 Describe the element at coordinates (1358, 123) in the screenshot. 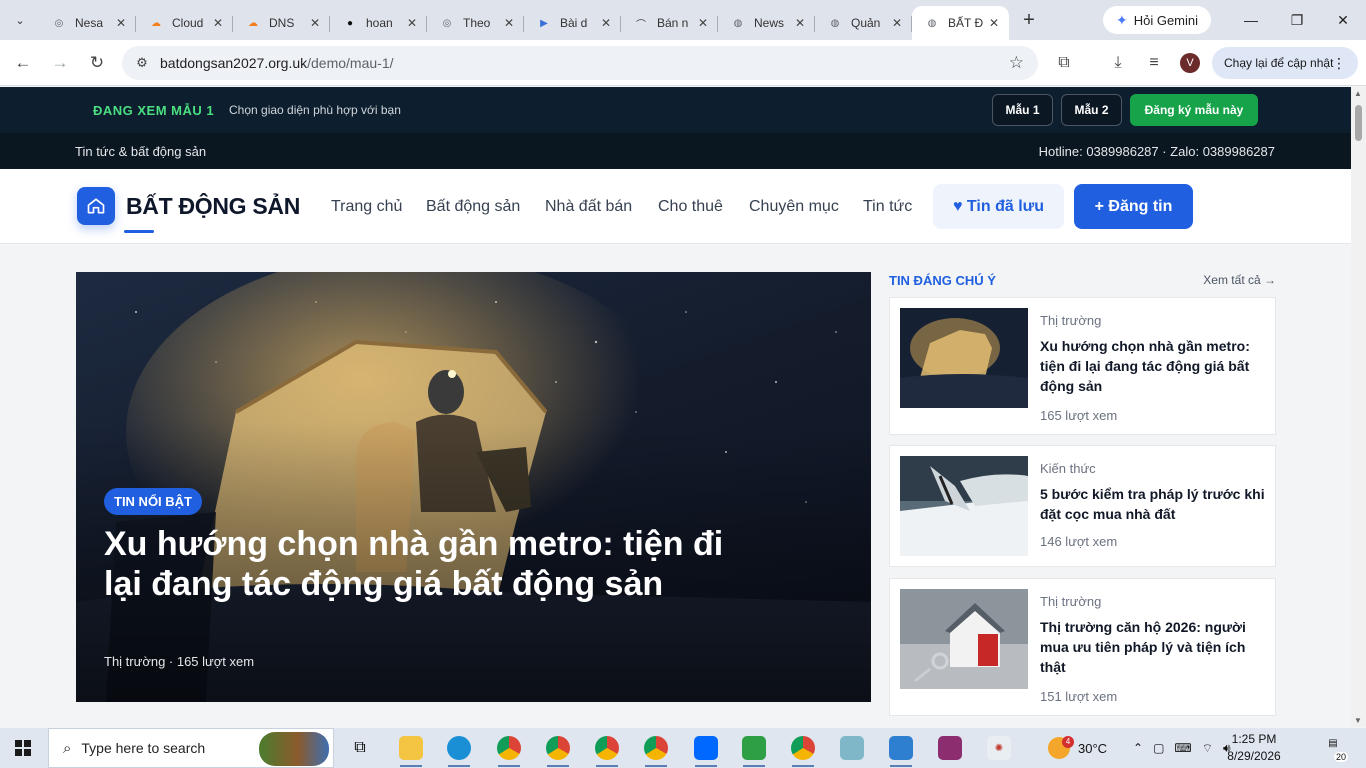

I see `scrollbar-thumb` at that location.